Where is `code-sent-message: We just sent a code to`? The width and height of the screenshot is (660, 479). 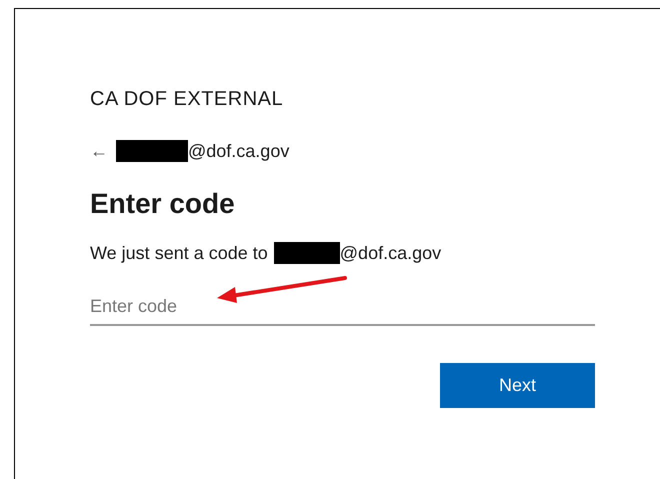
code-sent-message: We just sent a code to is located at coordinates (179, 253).